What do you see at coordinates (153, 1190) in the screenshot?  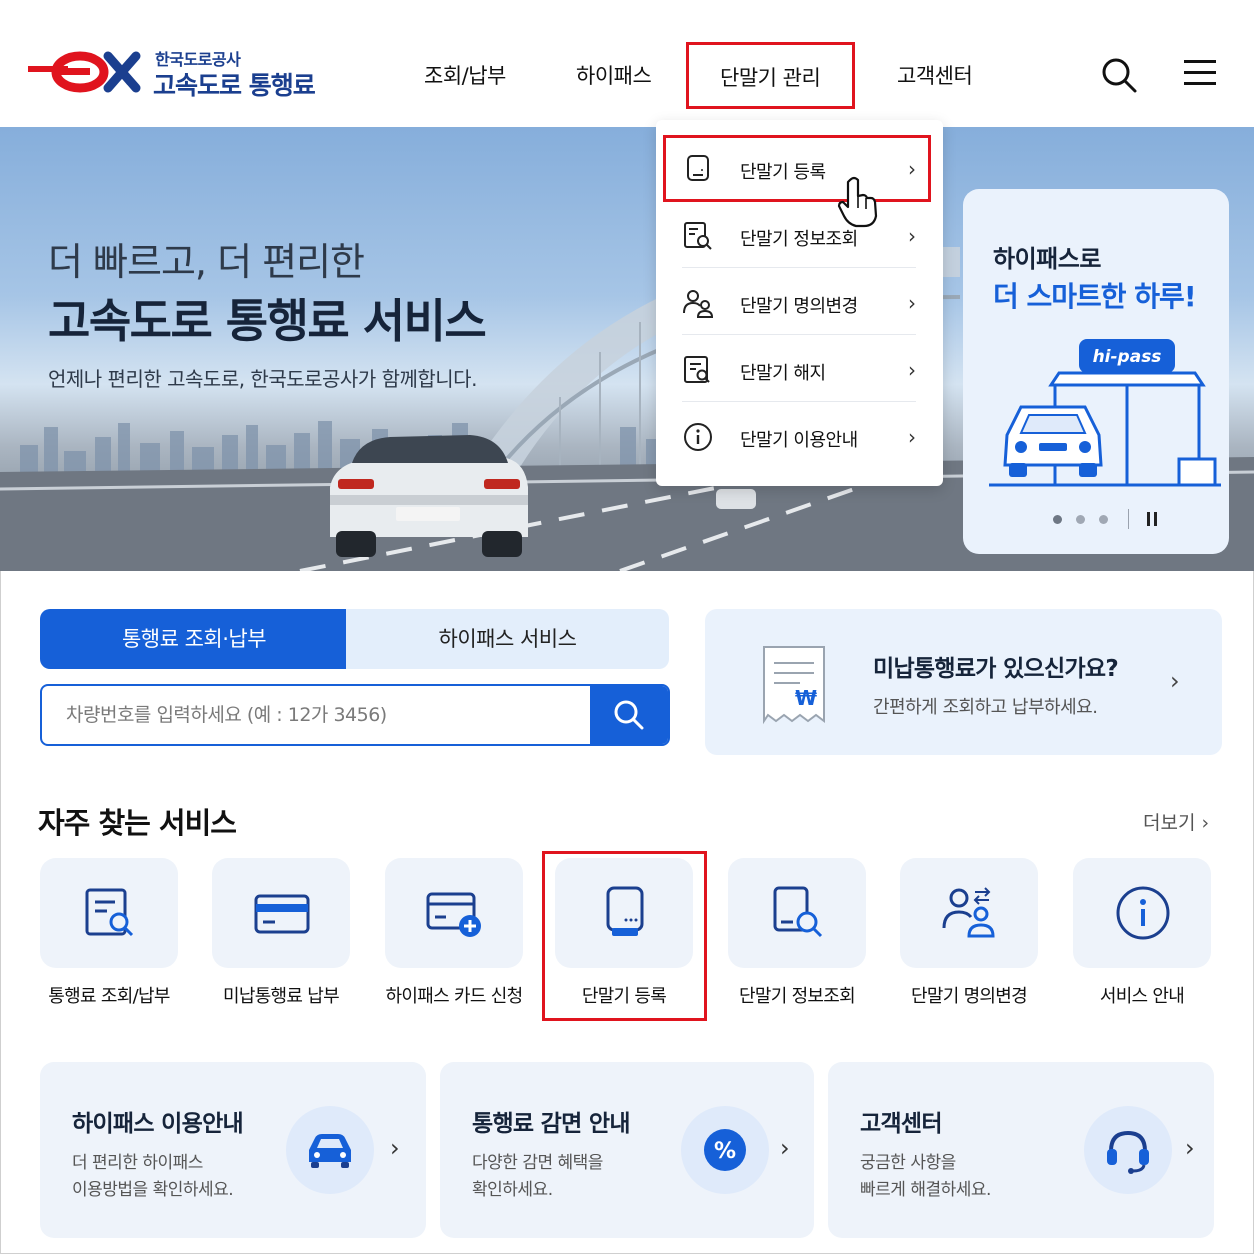 I see `card-description-line: 이용방법을 확인하세요.` at bounding box center [153, 1190].